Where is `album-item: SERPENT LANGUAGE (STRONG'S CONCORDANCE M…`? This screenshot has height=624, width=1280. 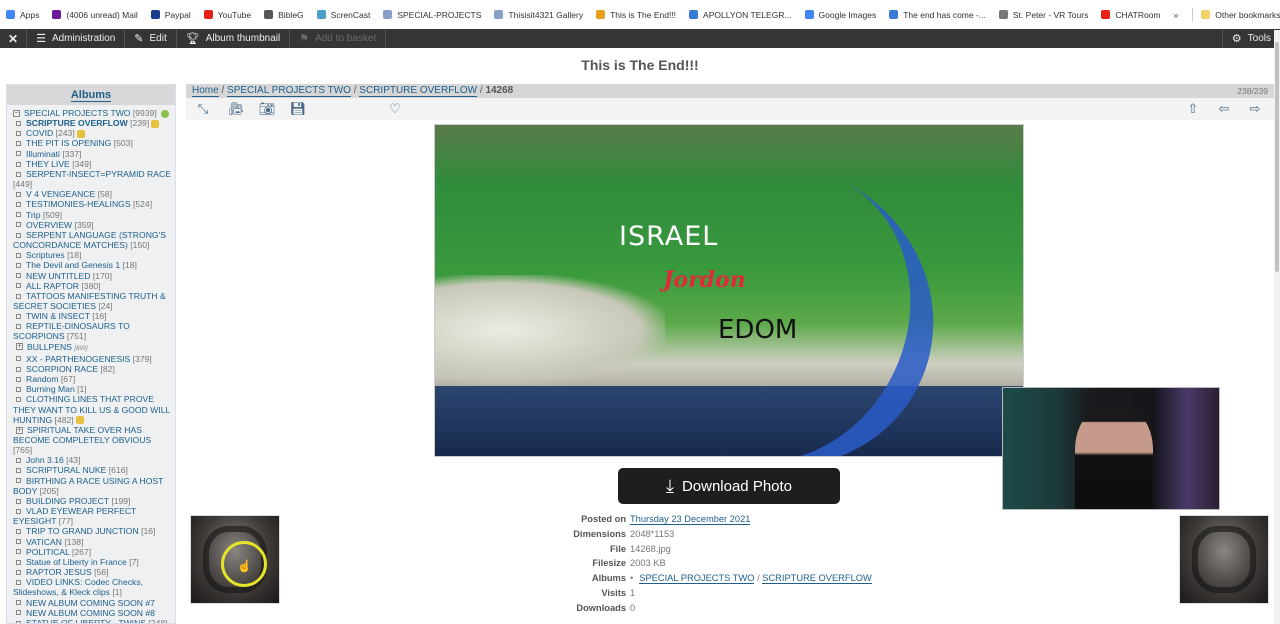
album-item: SERPENT LANGUAGE (STRONG'S CONCORDANCE M… is located at coordinates (92, 240).